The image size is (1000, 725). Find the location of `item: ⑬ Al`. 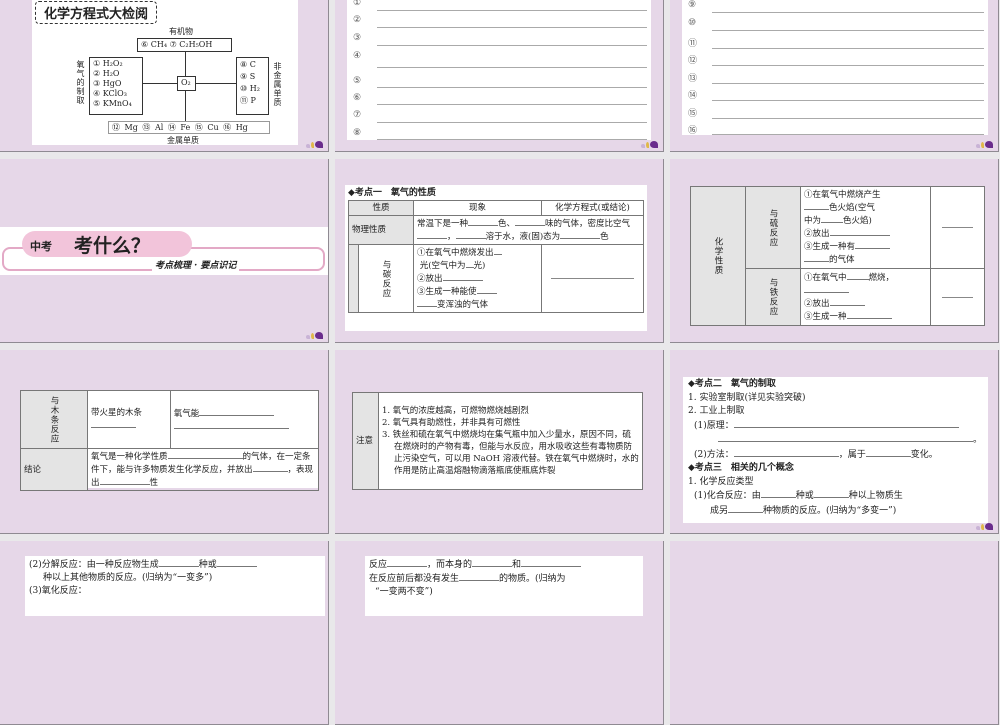

item: ⑬ Al is located at coordinates (153, 127).